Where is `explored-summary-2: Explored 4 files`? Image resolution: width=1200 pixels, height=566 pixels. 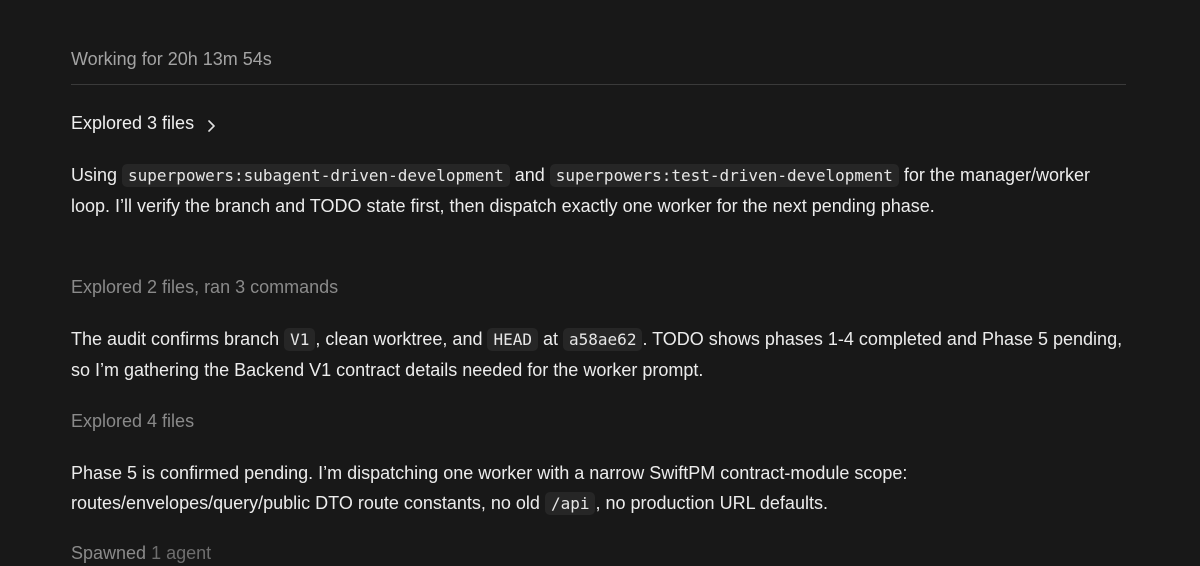
explored-summary-2: Explored 4 files is located at coordinates (132, 421).